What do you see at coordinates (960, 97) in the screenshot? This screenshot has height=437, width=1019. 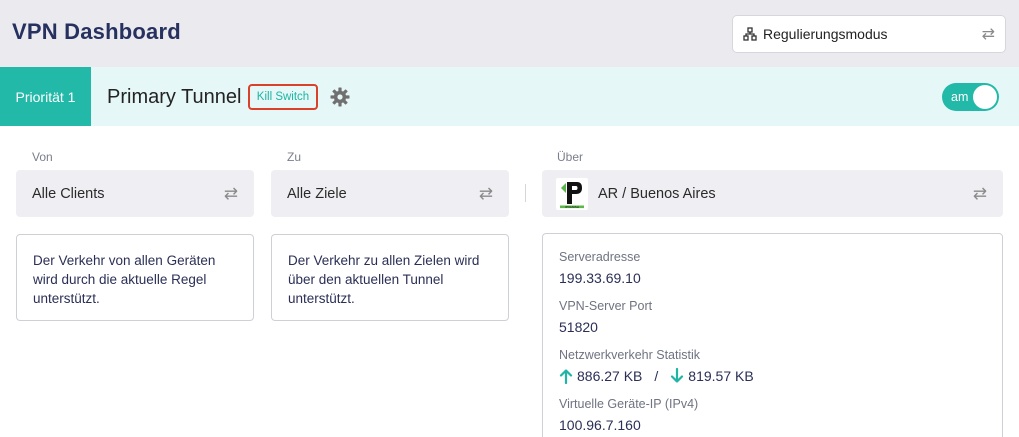 I see `toggle-label: am` at bounding box center [960, 97].